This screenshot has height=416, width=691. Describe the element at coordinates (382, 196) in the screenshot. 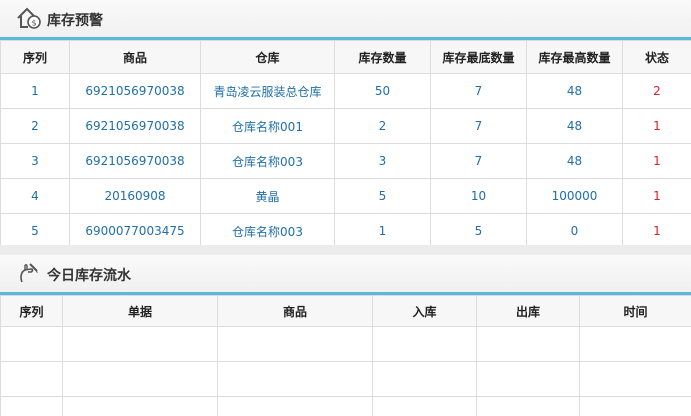

I see `cell-qty: 5` at that location.